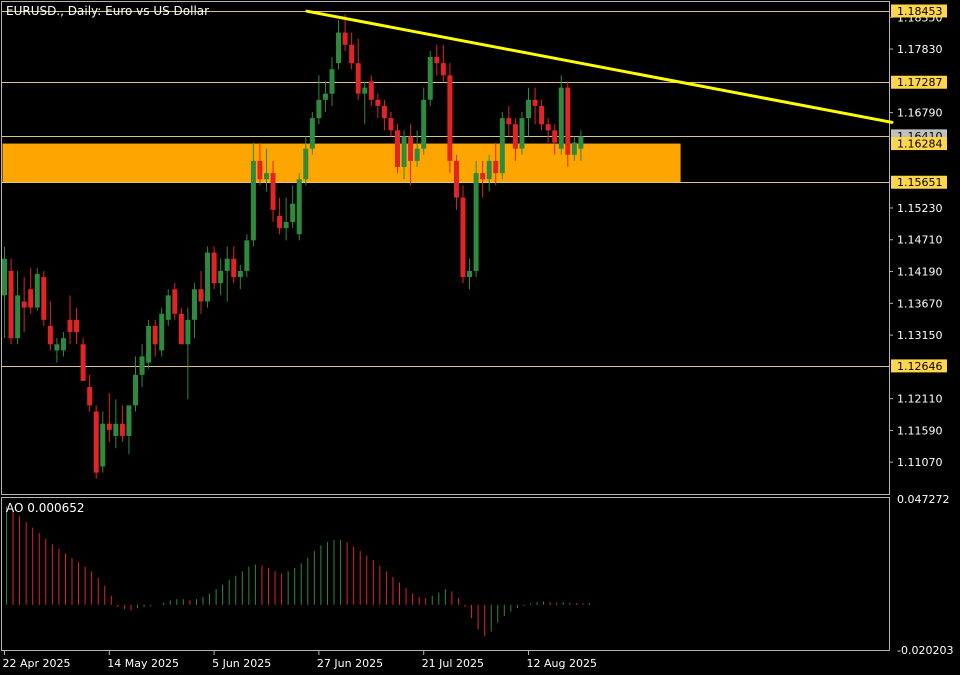 This screenshot has width=960, height=675. I want to click on support-zone, so click(341, 163).